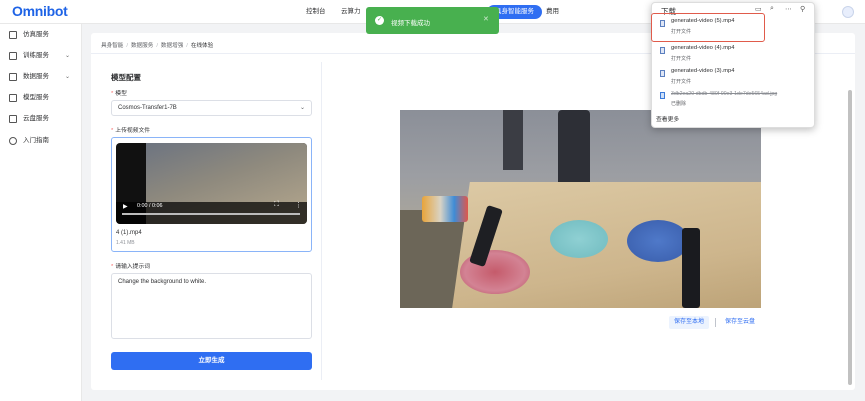  What do you see at coordinates (119, 94) in the screenshot?
I see `model-label: * 模型` at bounding box center [119, 94].